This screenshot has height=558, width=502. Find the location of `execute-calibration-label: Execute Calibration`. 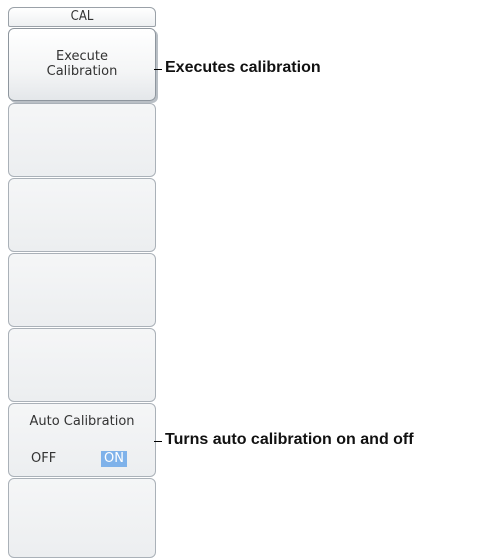

execute-calibration-label: Execute Calibration is located at coordinates (82, 64).